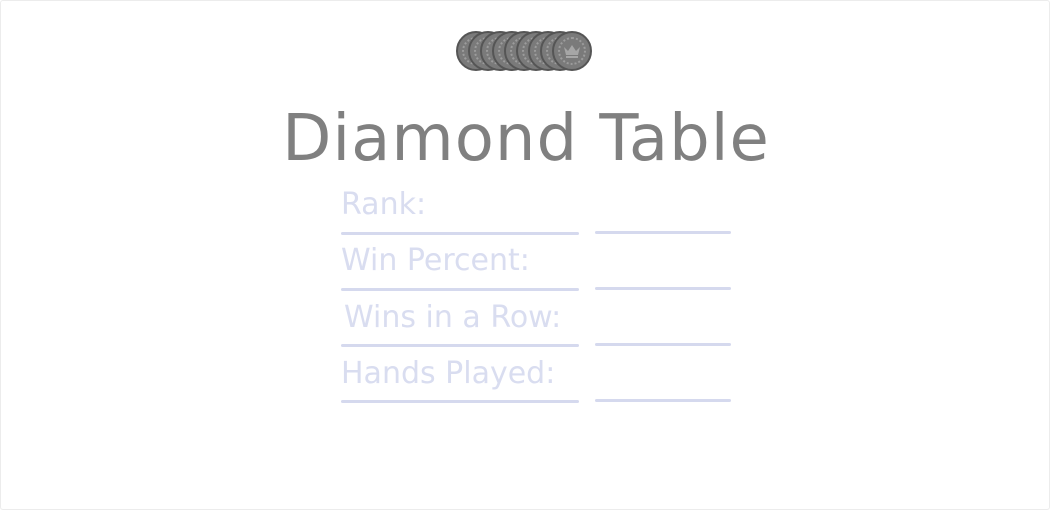  What do you see at coordinates (526, 53) in the screenshot?
I see `chip-stack` at bounding box center [526, 53].